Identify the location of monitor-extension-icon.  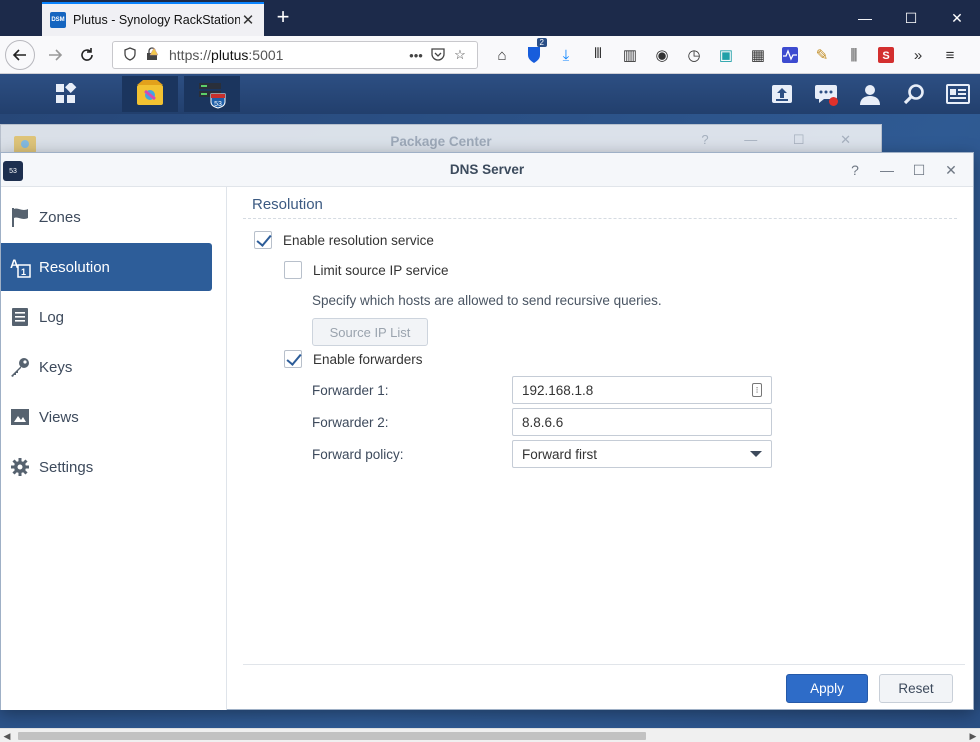
(790, 55).